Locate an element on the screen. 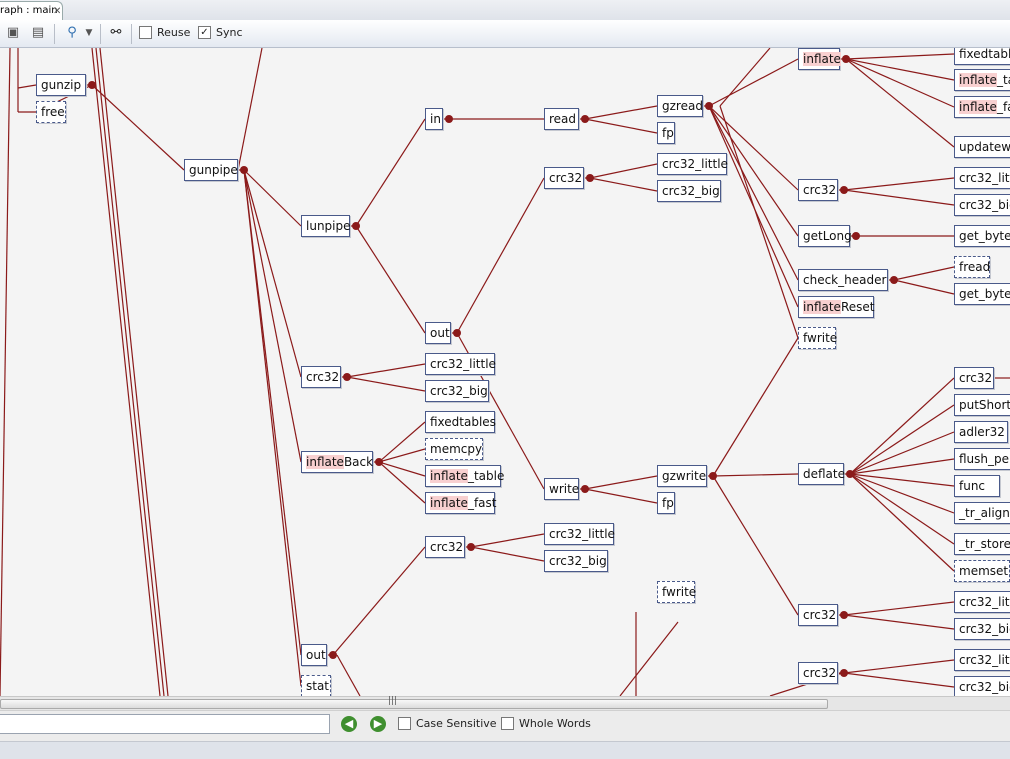  graph-node-fp1: fp is located at coordinates (666, 133).